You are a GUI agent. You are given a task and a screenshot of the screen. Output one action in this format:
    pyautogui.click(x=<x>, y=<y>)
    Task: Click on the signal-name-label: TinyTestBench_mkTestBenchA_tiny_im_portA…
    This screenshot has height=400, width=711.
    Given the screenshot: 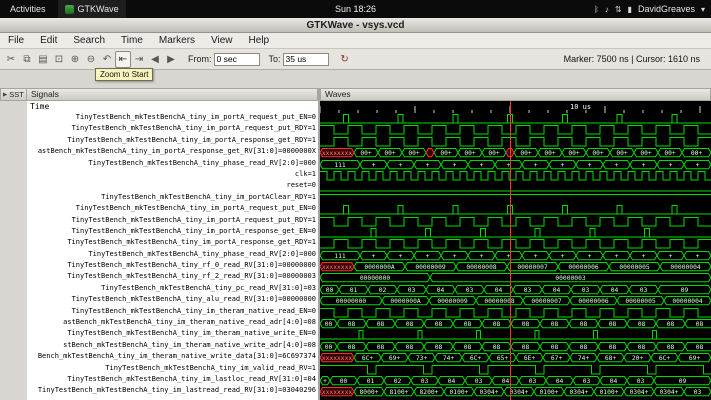 What is the action you would take?
    pyautogui.click(x=191, y=242)
    